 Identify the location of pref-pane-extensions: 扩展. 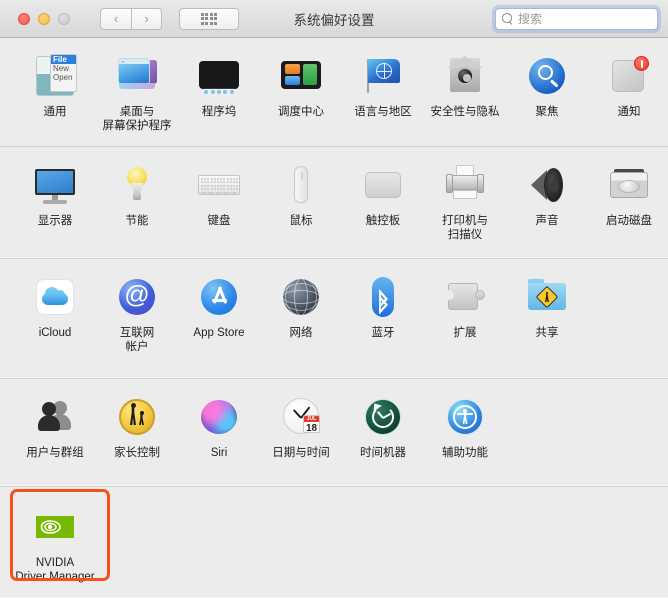
(465, 313).